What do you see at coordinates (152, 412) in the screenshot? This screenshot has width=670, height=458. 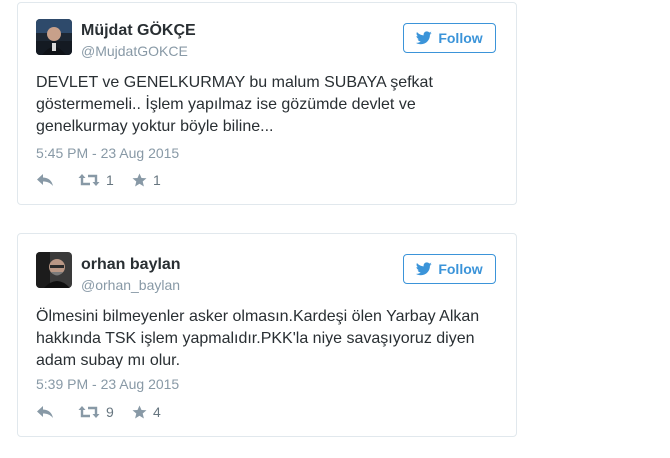 I see `favorite-button: 4` at bounding box center [152, 412].